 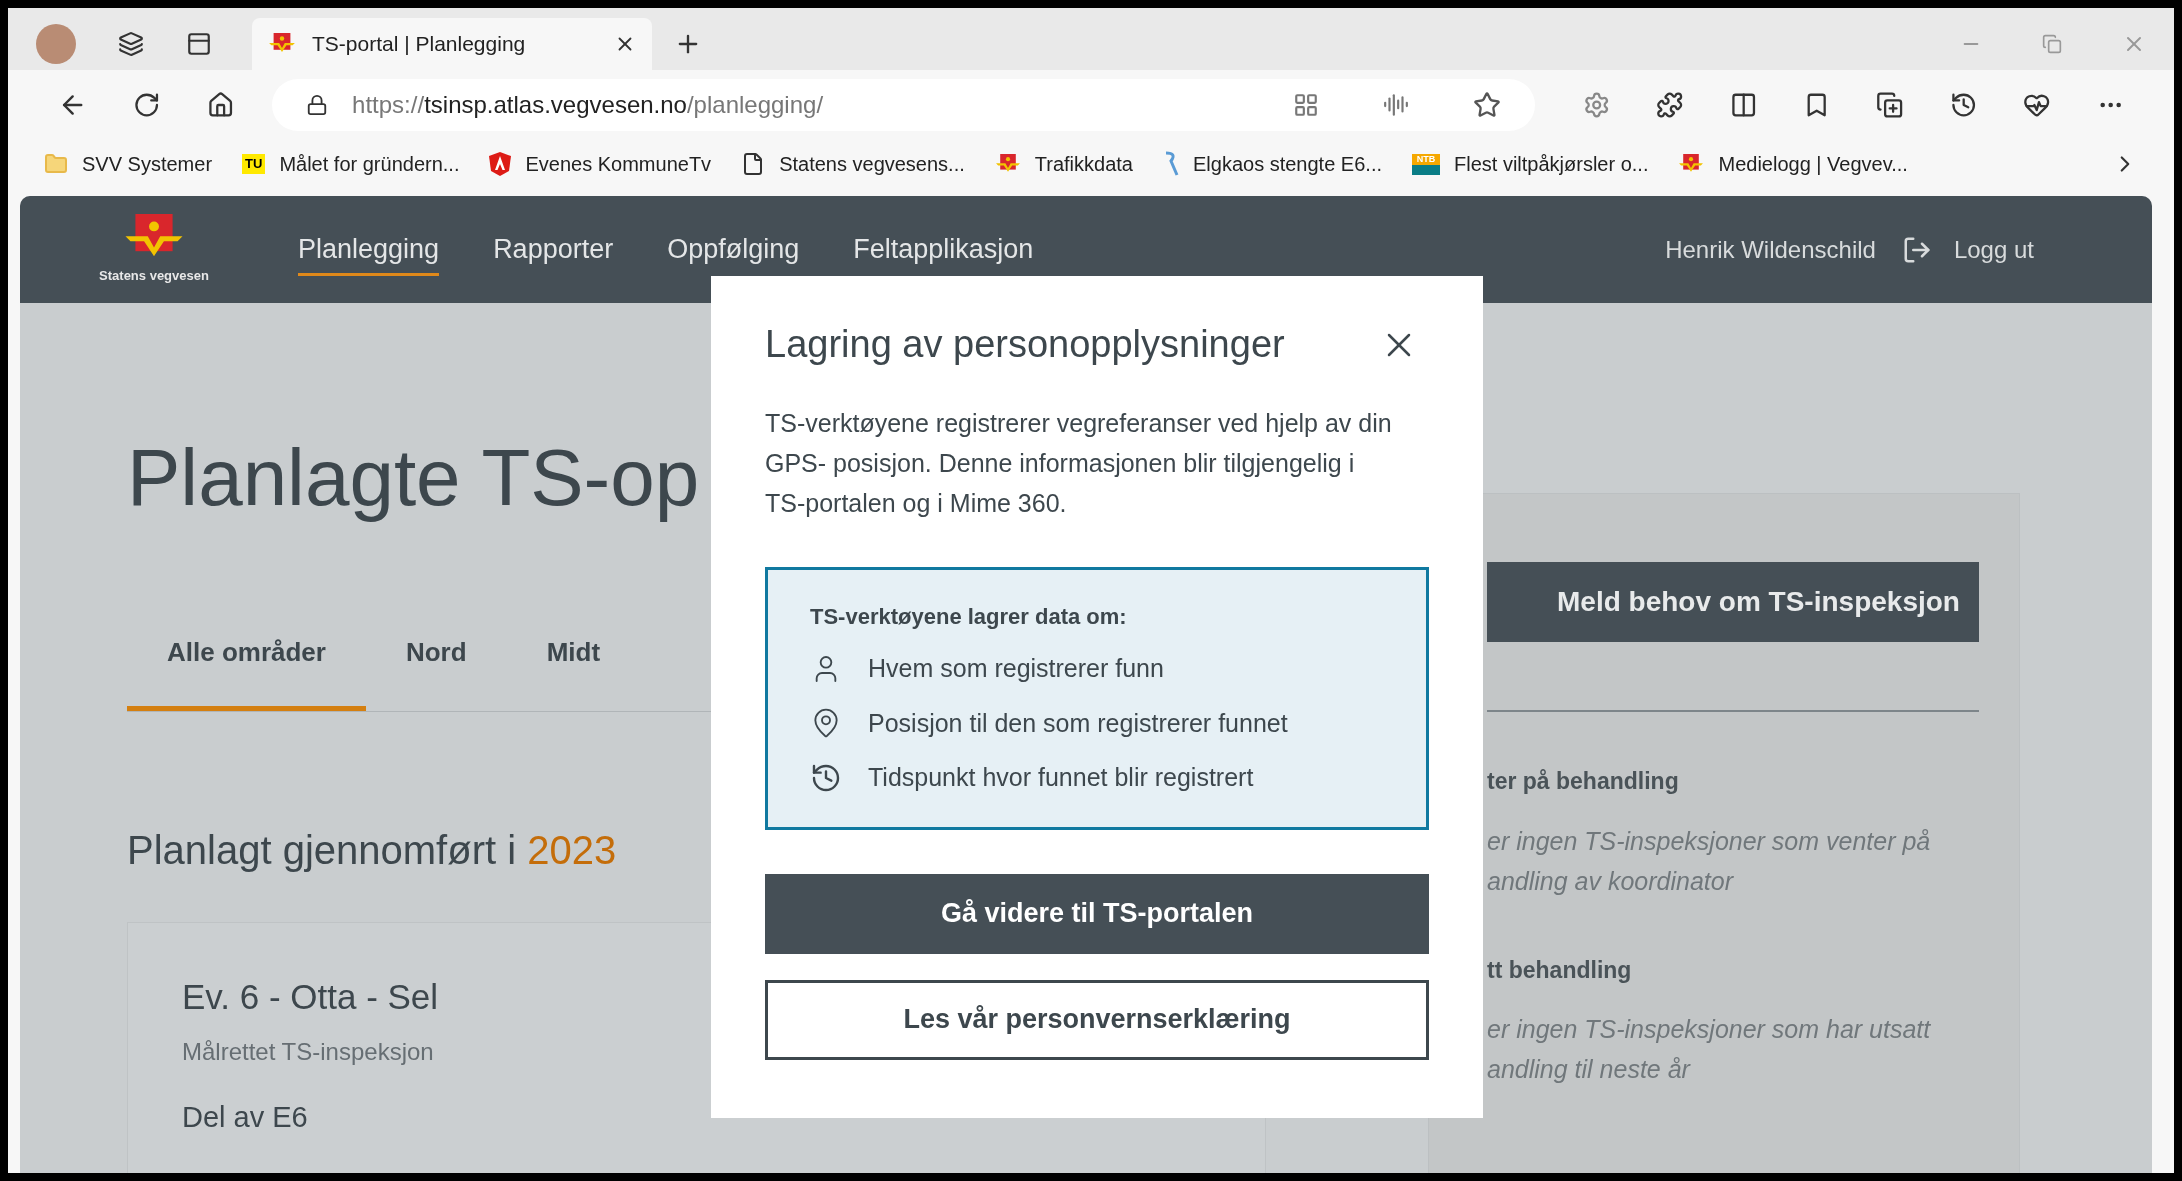 I want to click on info-item-text: Posisjon til den som registrerer funnet, so click(x=1078, y=723).